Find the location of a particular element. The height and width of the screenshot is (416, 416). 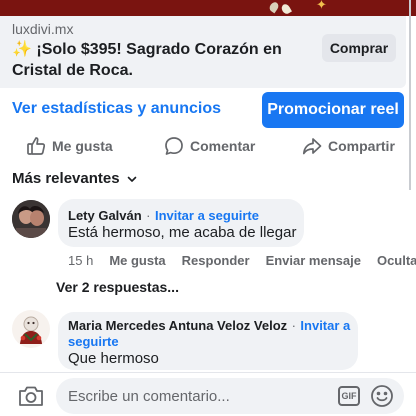

comment-composer: GIF is located at coordinates (208, 394).